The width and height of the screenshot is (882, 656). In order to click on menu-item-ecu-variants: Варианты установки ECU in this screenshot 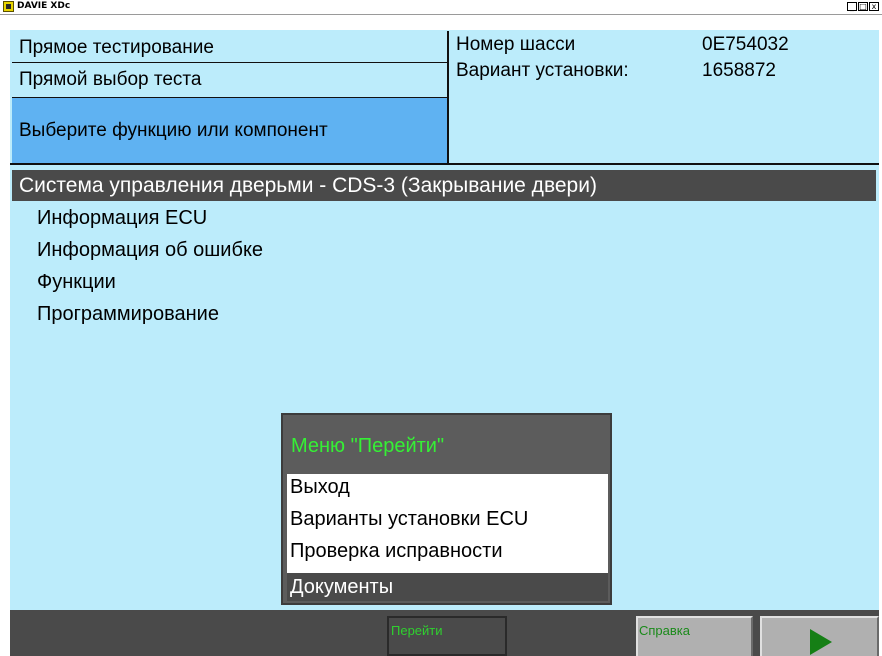, I will do `click(409, 519)`.